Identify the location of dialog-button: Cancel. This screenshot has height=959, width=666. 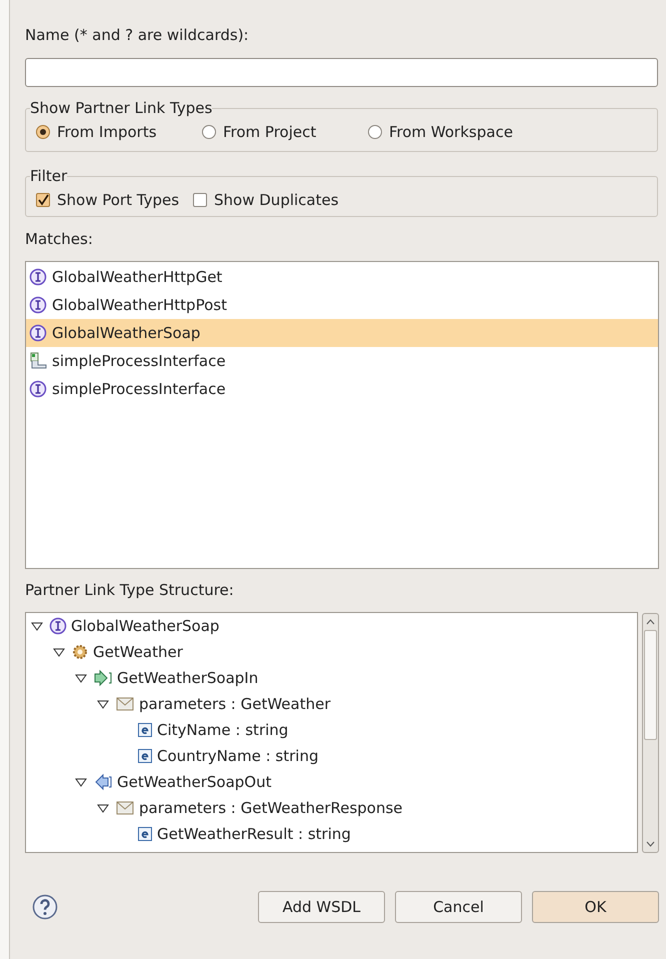
(458, 907).